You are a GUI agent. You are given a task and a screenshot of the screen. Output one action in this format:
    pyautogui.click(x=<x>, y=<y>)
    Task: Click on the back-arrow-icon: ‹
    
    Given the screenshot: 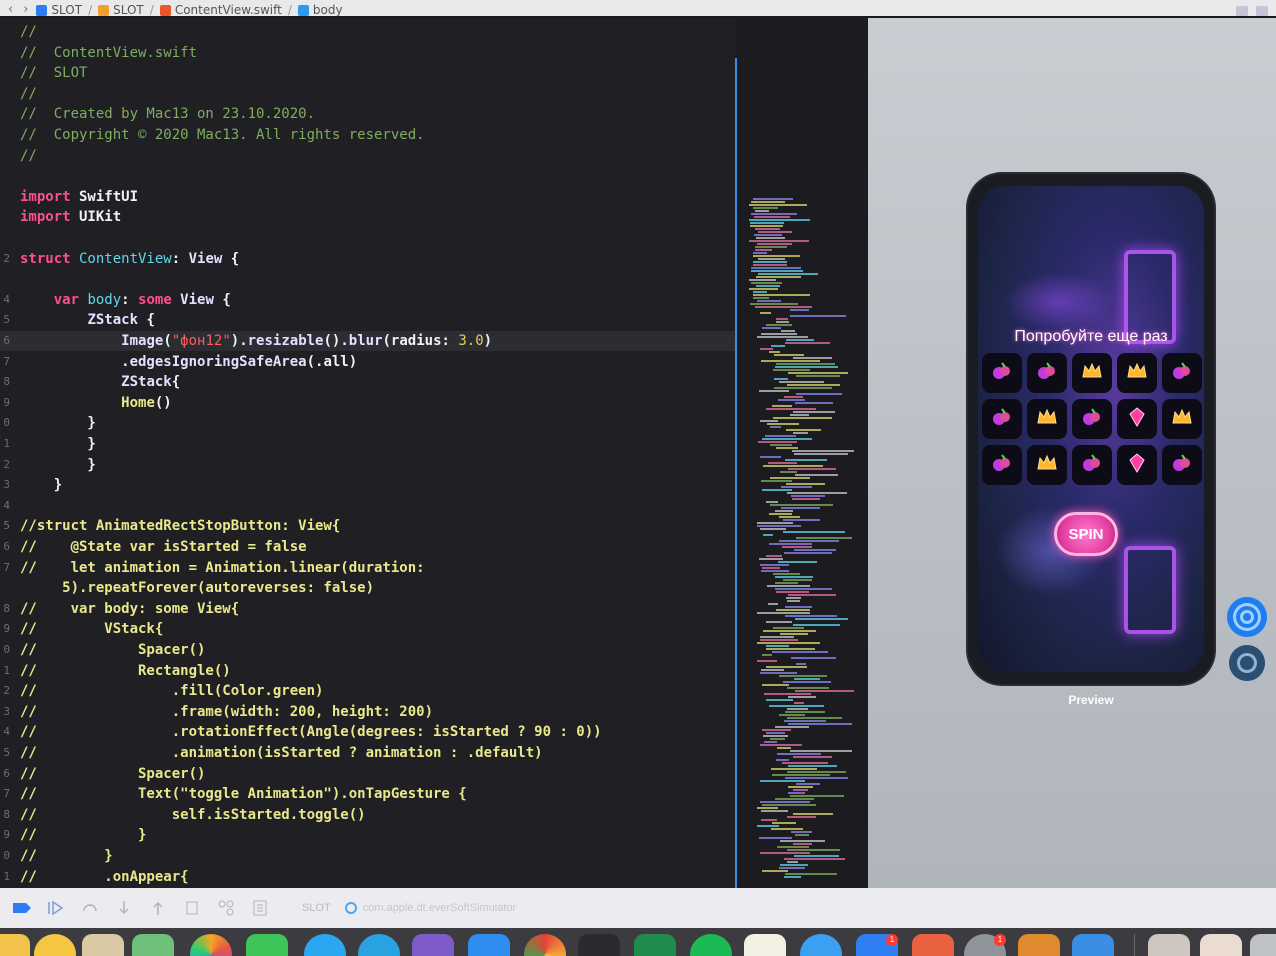 What is the action you would take?
    pyautogui.click(x=10, y=9)
    